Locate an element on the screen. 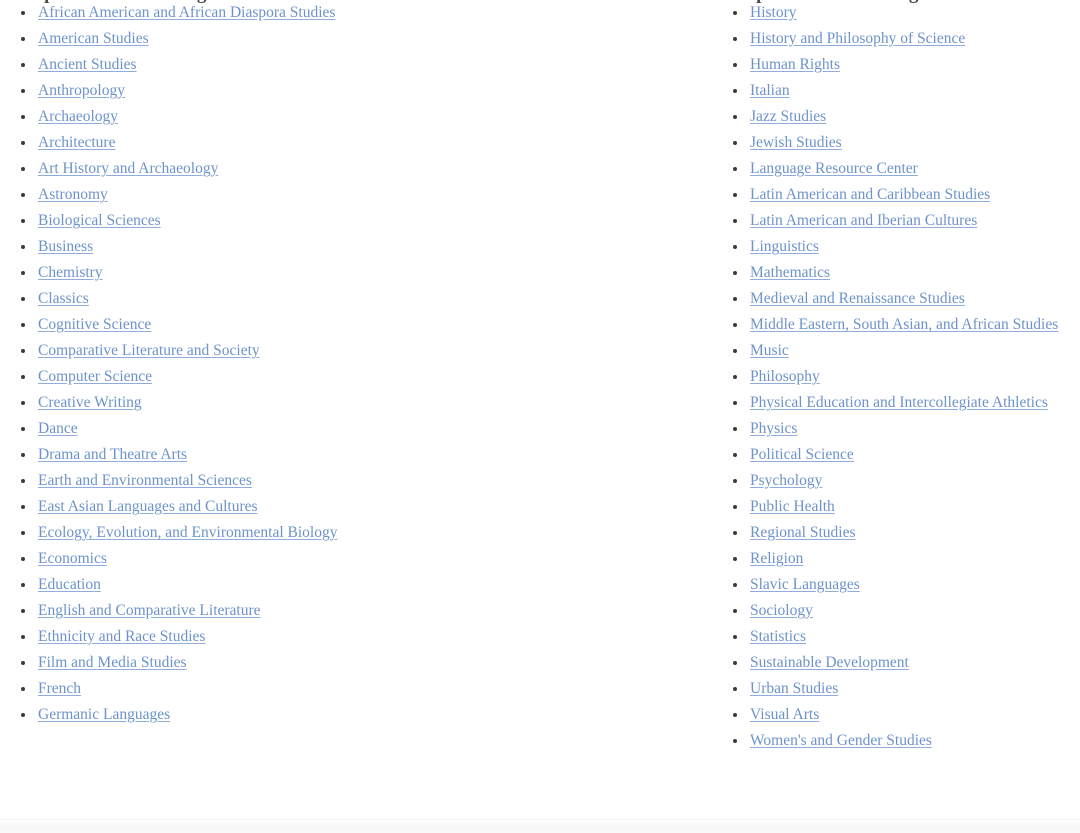 The width and height of the screenshot is (1080, 833). department-list-item: Dance is located at coordinates (185, 429).